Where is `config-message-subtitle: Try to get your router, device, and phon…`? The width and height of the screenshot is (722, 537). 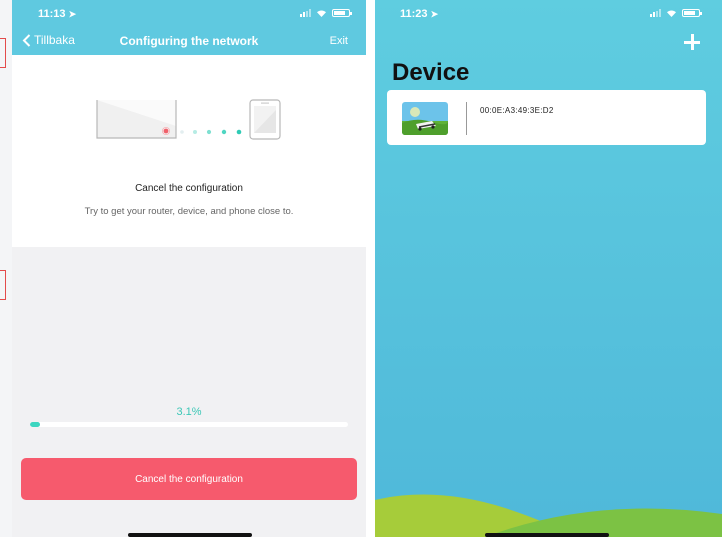
config-message-subtitle: Try to get your router, device, and phon… is located at coordinates (189, 211).